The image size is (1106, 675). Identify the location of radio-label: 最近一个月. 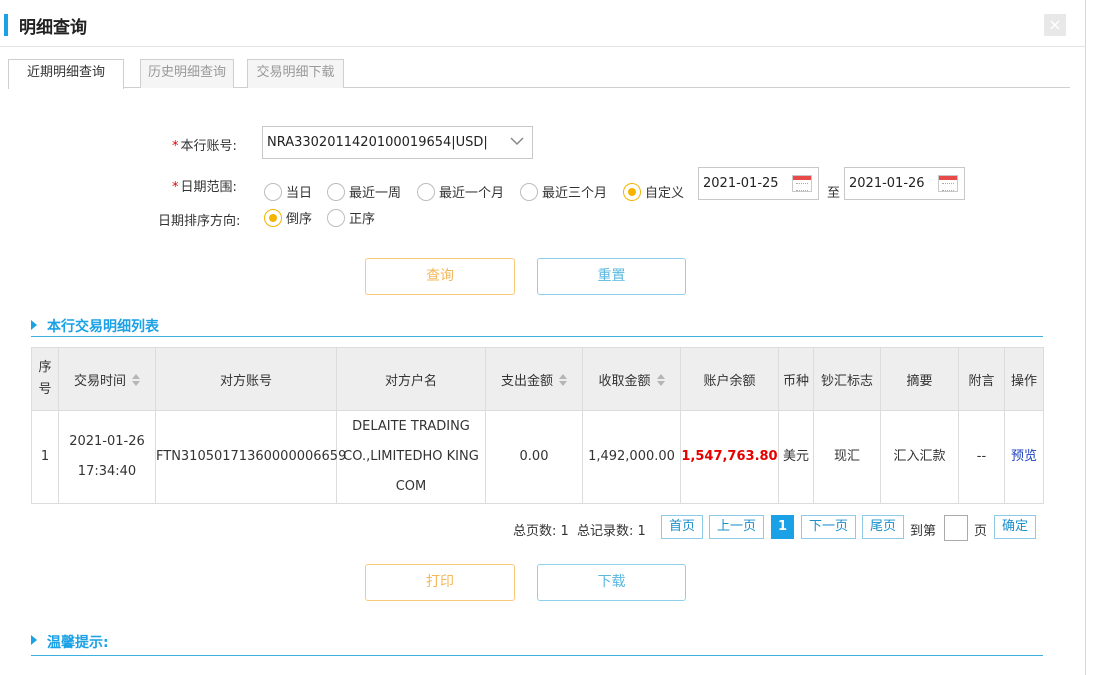
(472, 193).